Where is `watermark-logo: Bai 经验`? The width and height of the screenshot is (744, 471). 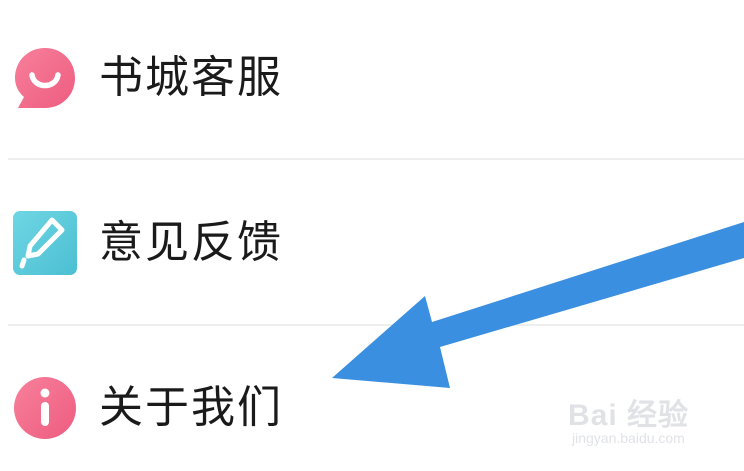
watermark-logo: Bai 经验 is located at coordinates (629, 415).